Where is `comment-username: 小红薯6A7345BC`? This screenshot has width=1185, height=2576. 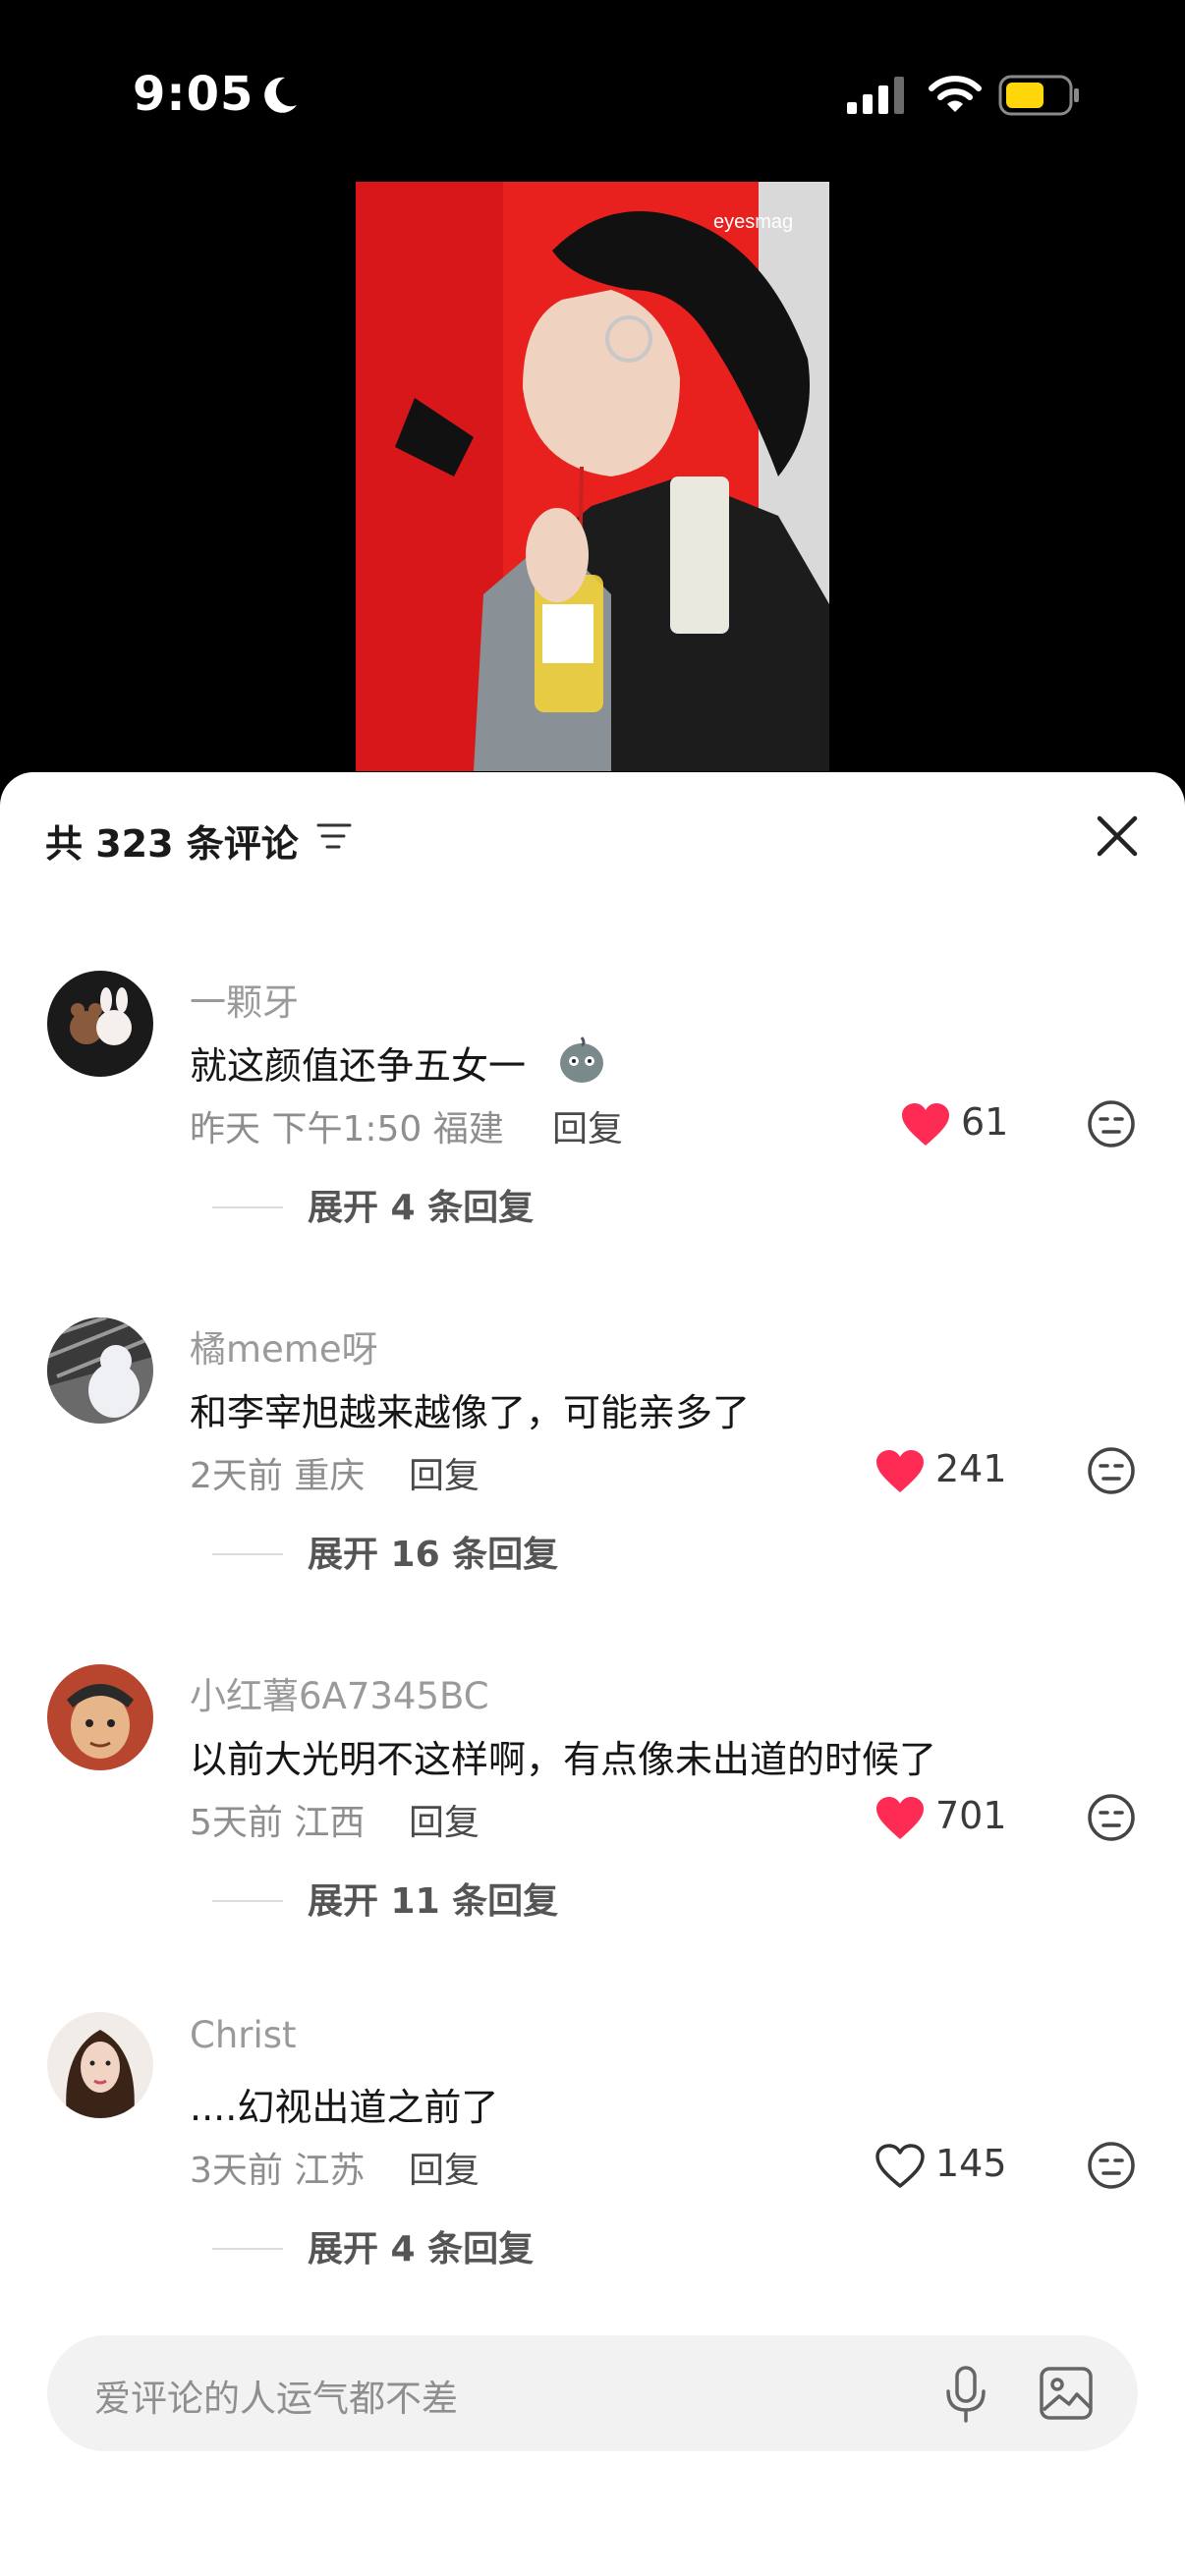 comment-username: 小红薯6A7345BC is located at coordinates (340, 1692).